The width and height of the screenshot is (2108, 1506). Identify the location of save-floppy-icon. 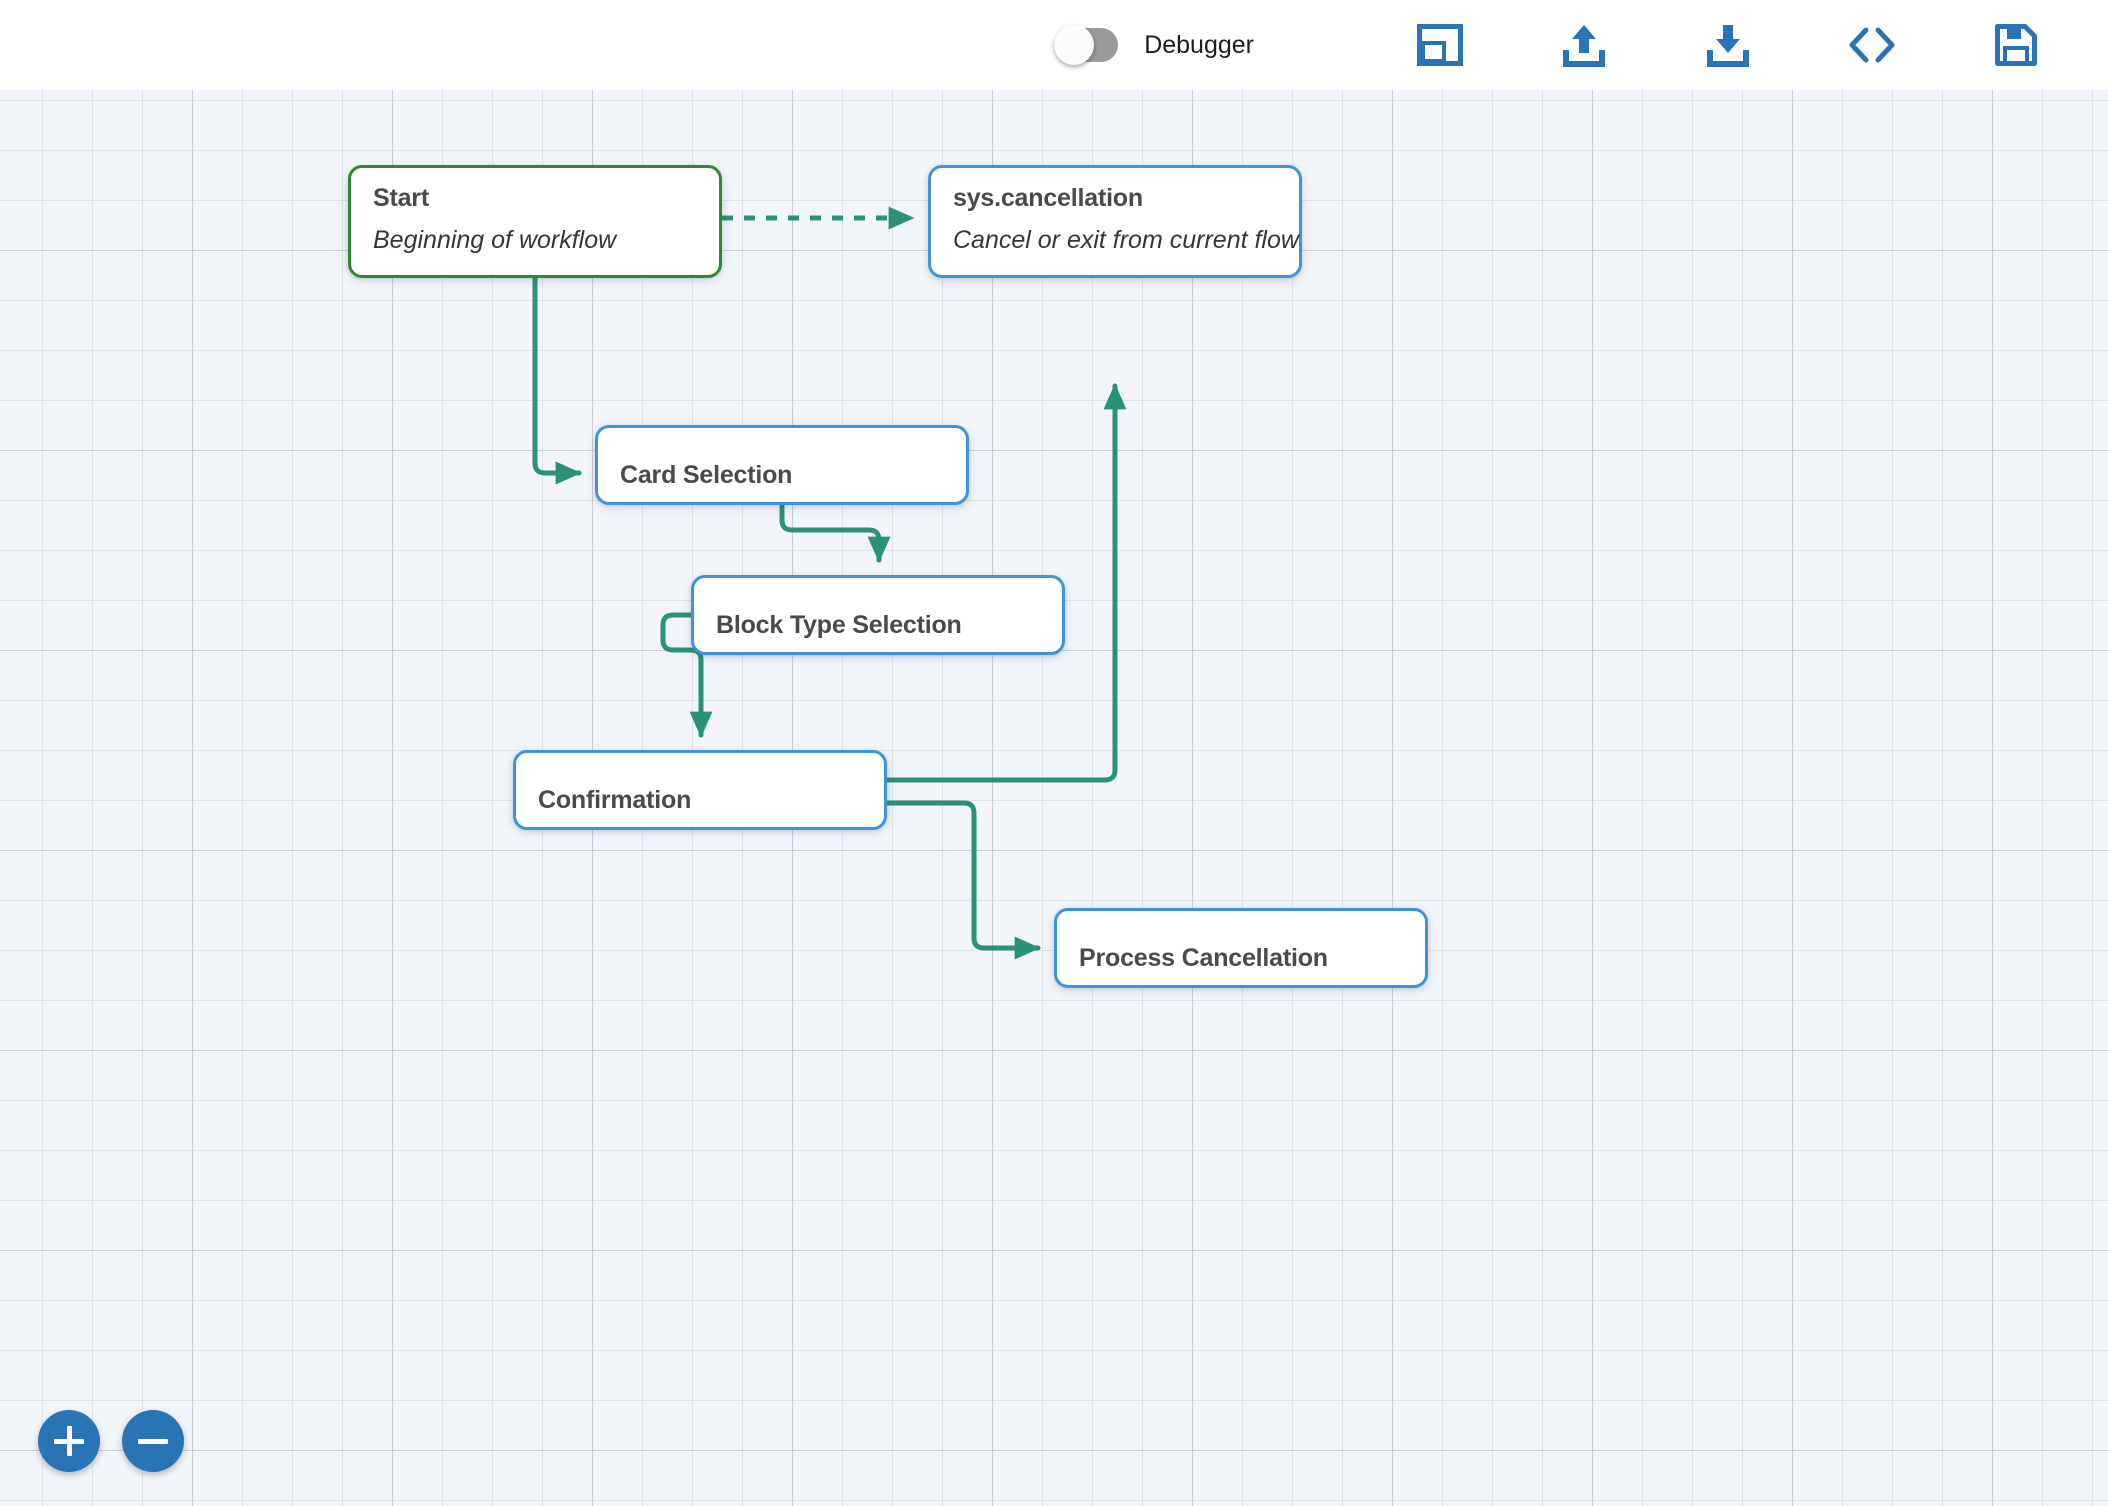
(2016, 45).